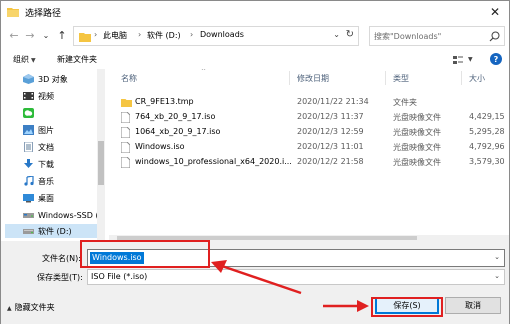 Image resolution: width=510 pixels, height=324 pixels. I want to click on column-header-type: 类型, so click(401, 78).